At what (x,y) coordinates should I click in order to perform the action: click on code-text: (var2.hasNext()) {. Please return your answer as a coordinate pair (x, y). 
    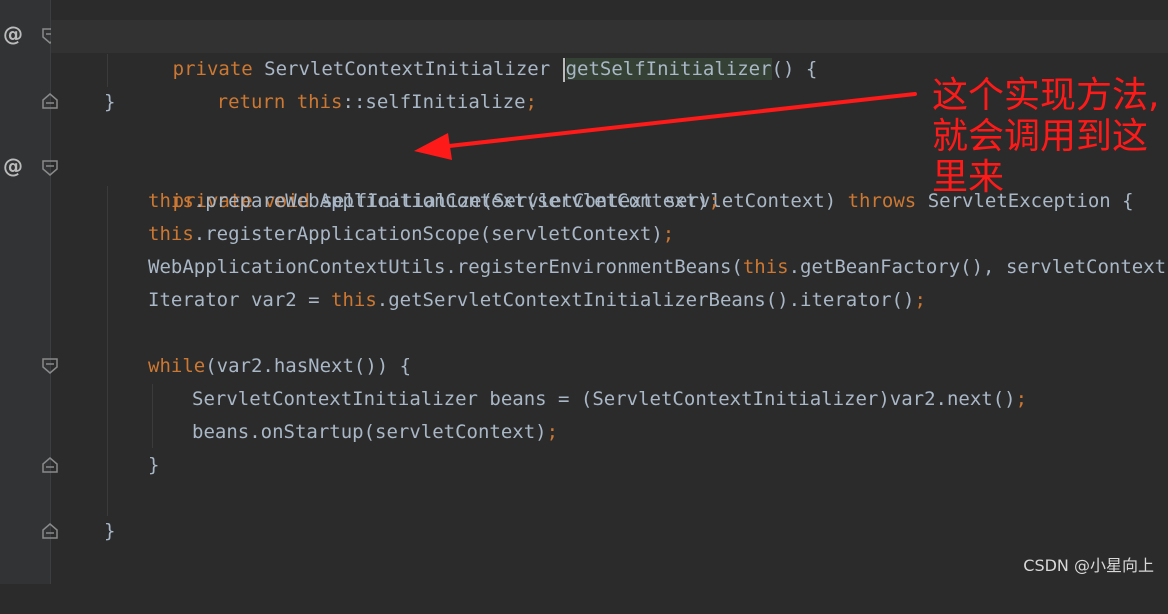
    Looking at the image, I should click on (308, 366).